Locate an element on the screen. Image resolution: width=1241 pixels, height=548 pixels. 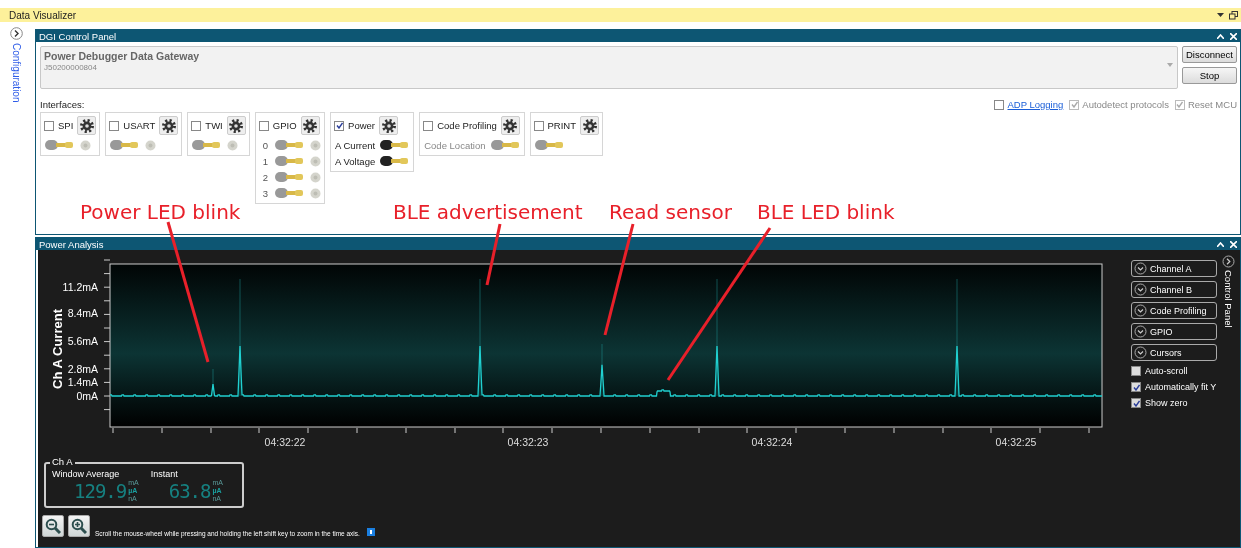
seven-segment-value: 129.9 is located at coordinates (100, 491).